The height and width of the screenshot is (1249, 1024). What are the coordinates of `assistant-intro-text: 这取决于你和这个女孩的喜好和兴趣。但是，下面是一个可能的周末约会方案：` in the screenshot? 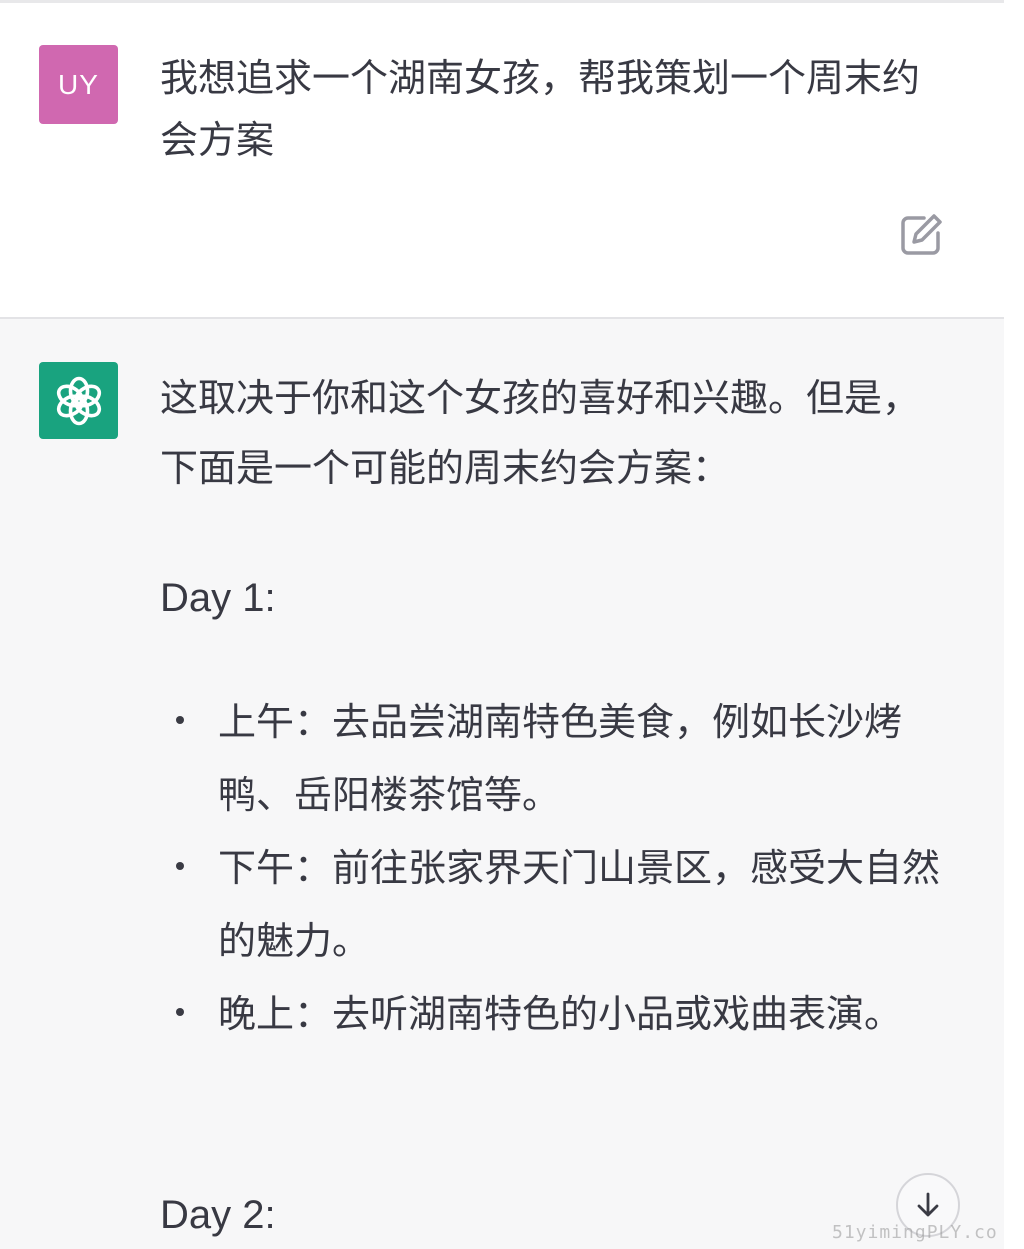 It's located at (540, 433).